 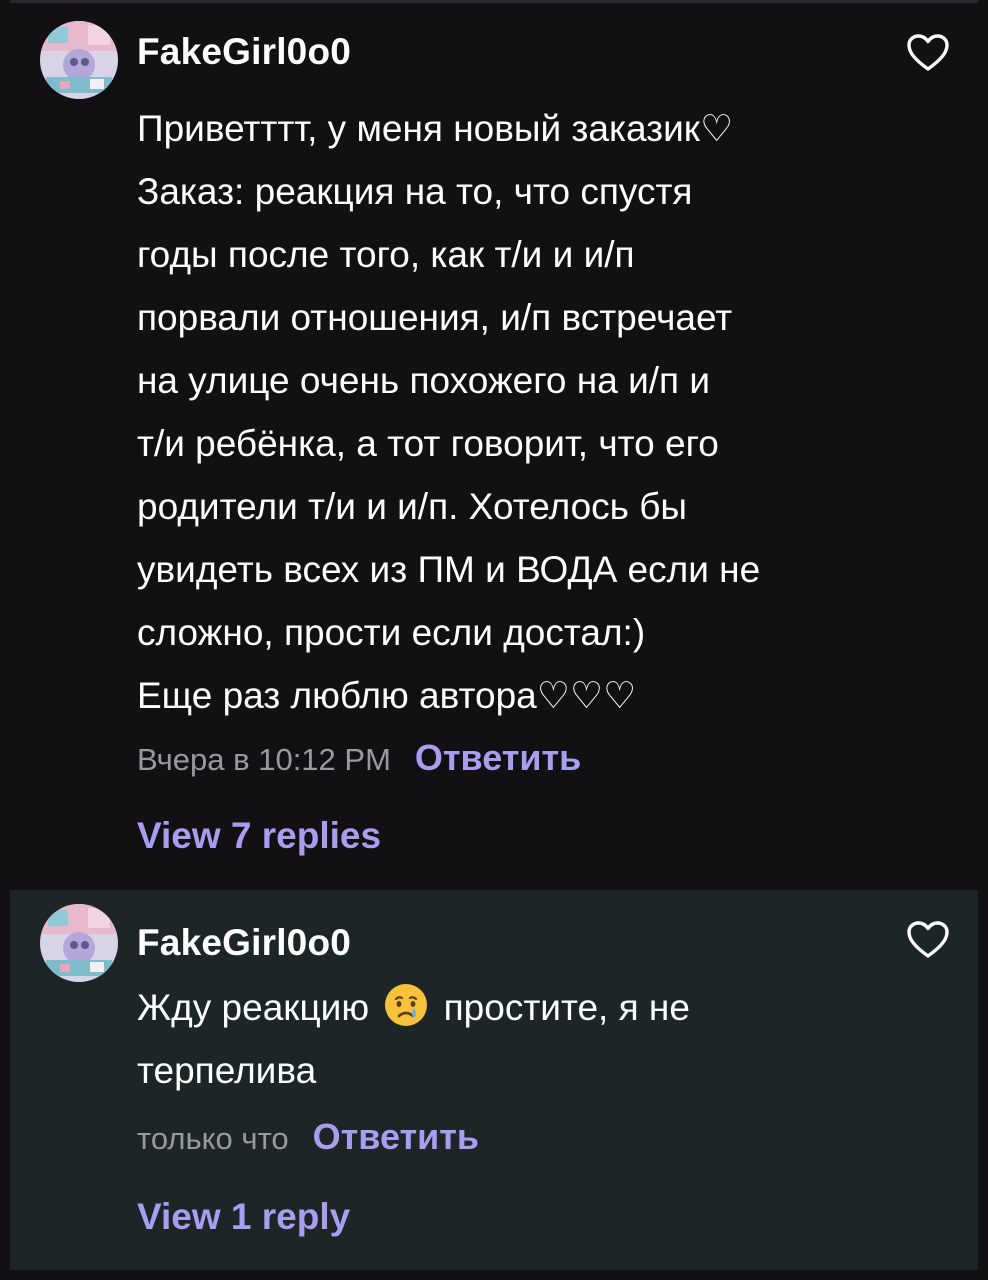 I want to click on view-replies-button: View 1 reply, so click(x=243, y=1217).